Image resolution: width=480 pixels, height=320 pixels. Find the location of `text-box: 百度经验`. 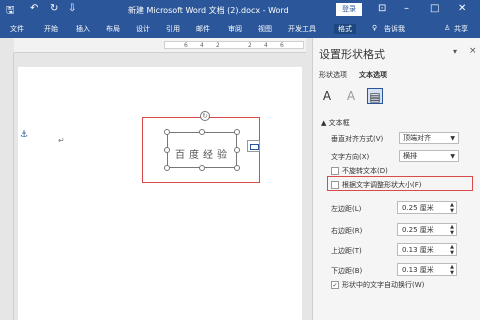

text-box: 百度经验 is located at coordinates (202, 150).